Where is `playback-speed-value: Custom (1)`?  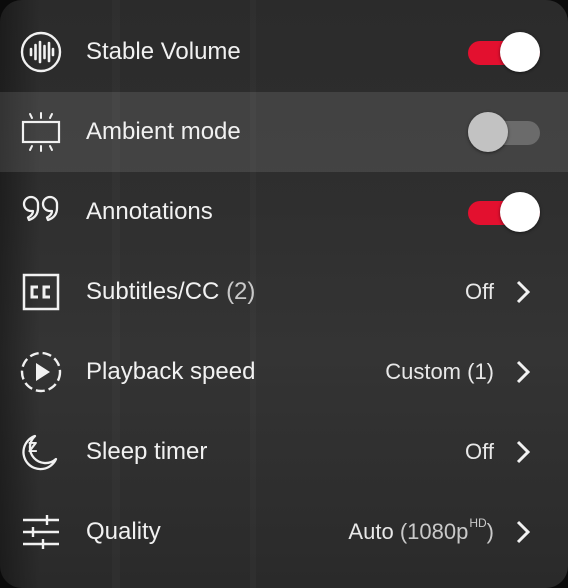 playback-speed-value: Custom (1) is located at coordinates (439, 371).